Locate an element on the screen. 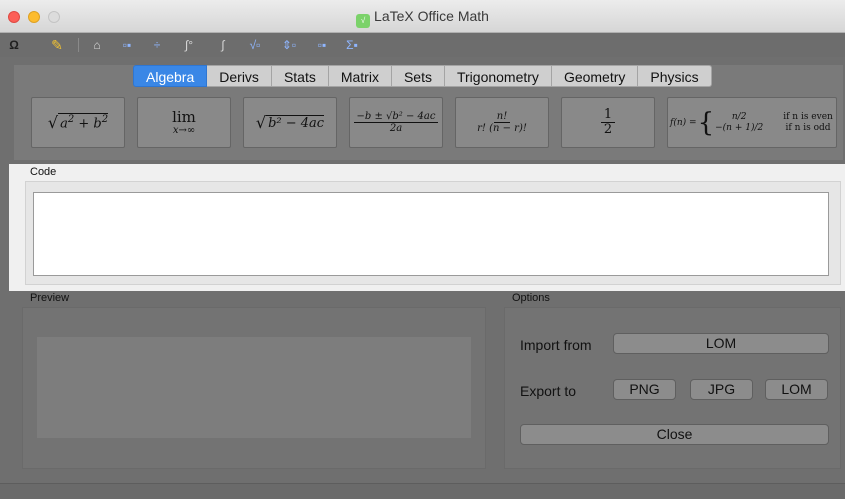  title-bar: √ LaTeX Office Math is located at coordinates (422, 16).